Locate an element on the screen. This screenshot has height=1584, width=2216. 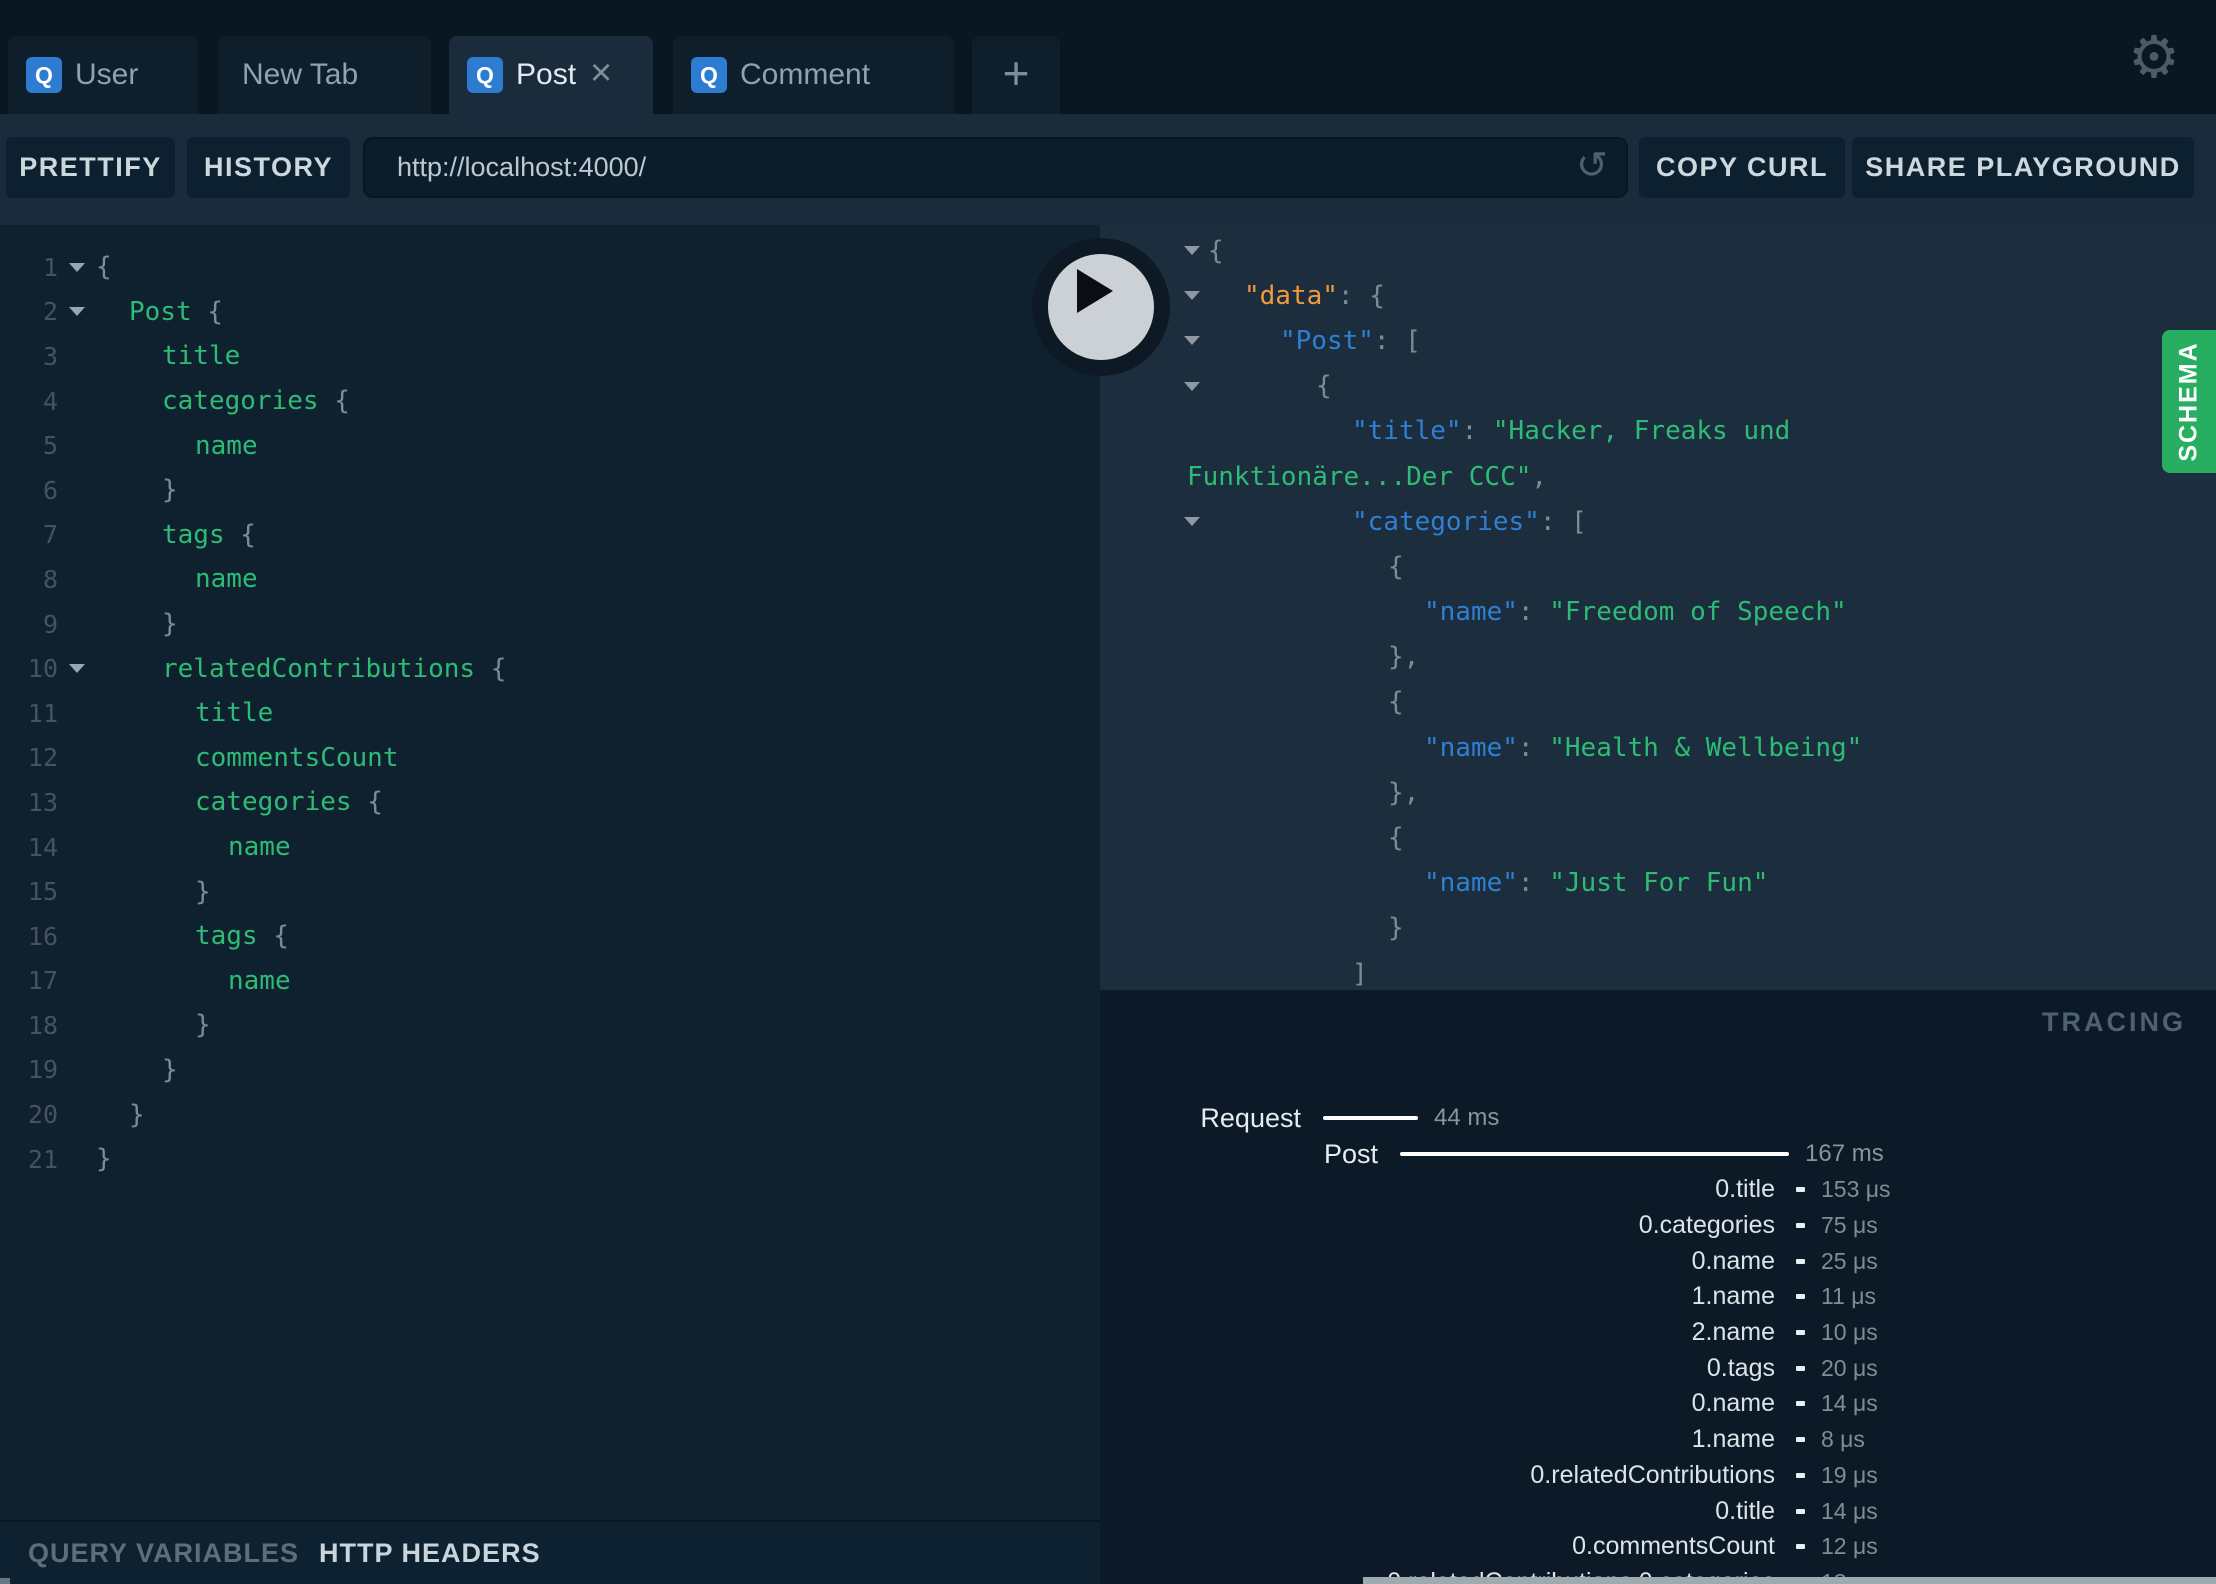
share-playground-button: SHARE PLAYGROUND is located at coordinates (2023, 167).